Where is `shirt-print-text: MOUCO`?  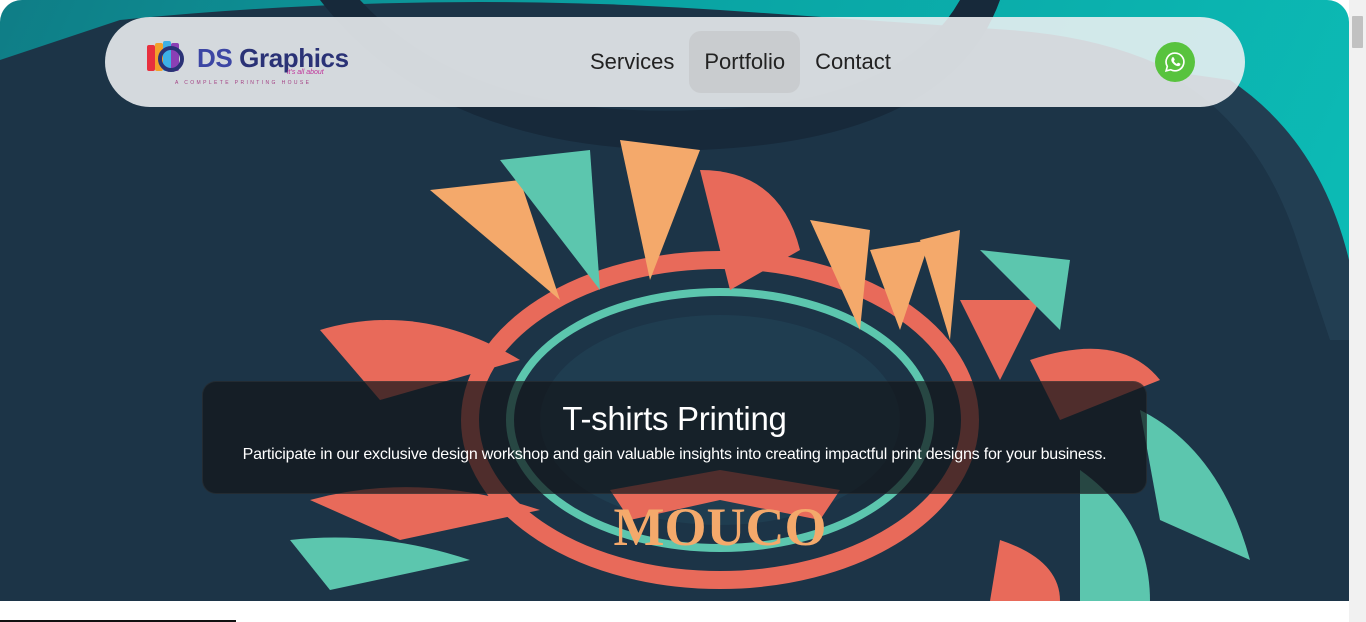 shirt-print-text: MOUCO is located at coordinates (720, 527).